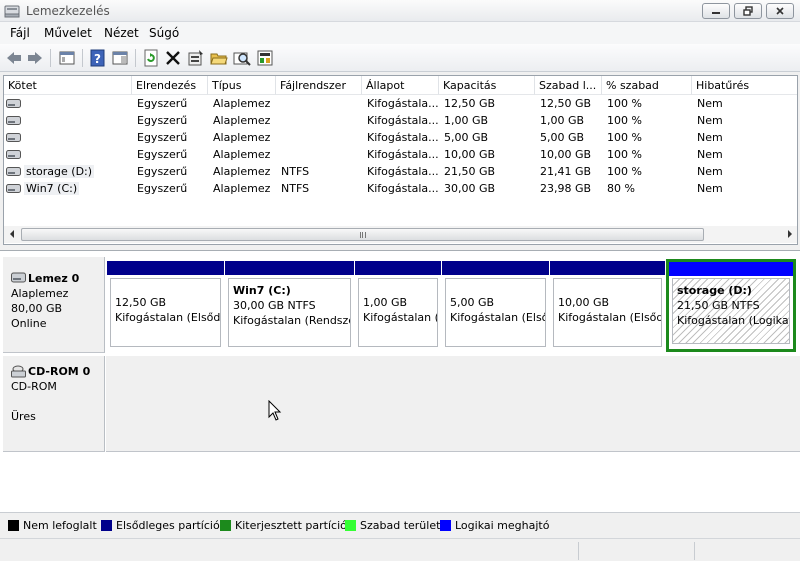  What do you see at coordinates (54, 278) in the screenshot?
I see `disk-name: Lemez 0` at bounding box center [54, 278].